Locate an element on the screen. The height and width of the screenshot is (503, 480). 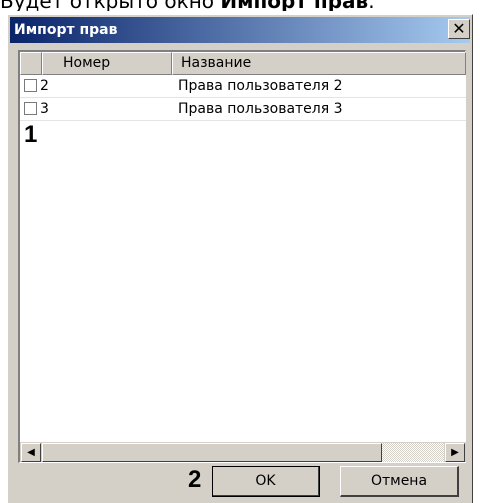
scroll-left-button: ◀ is located at coordinates (31, 452).